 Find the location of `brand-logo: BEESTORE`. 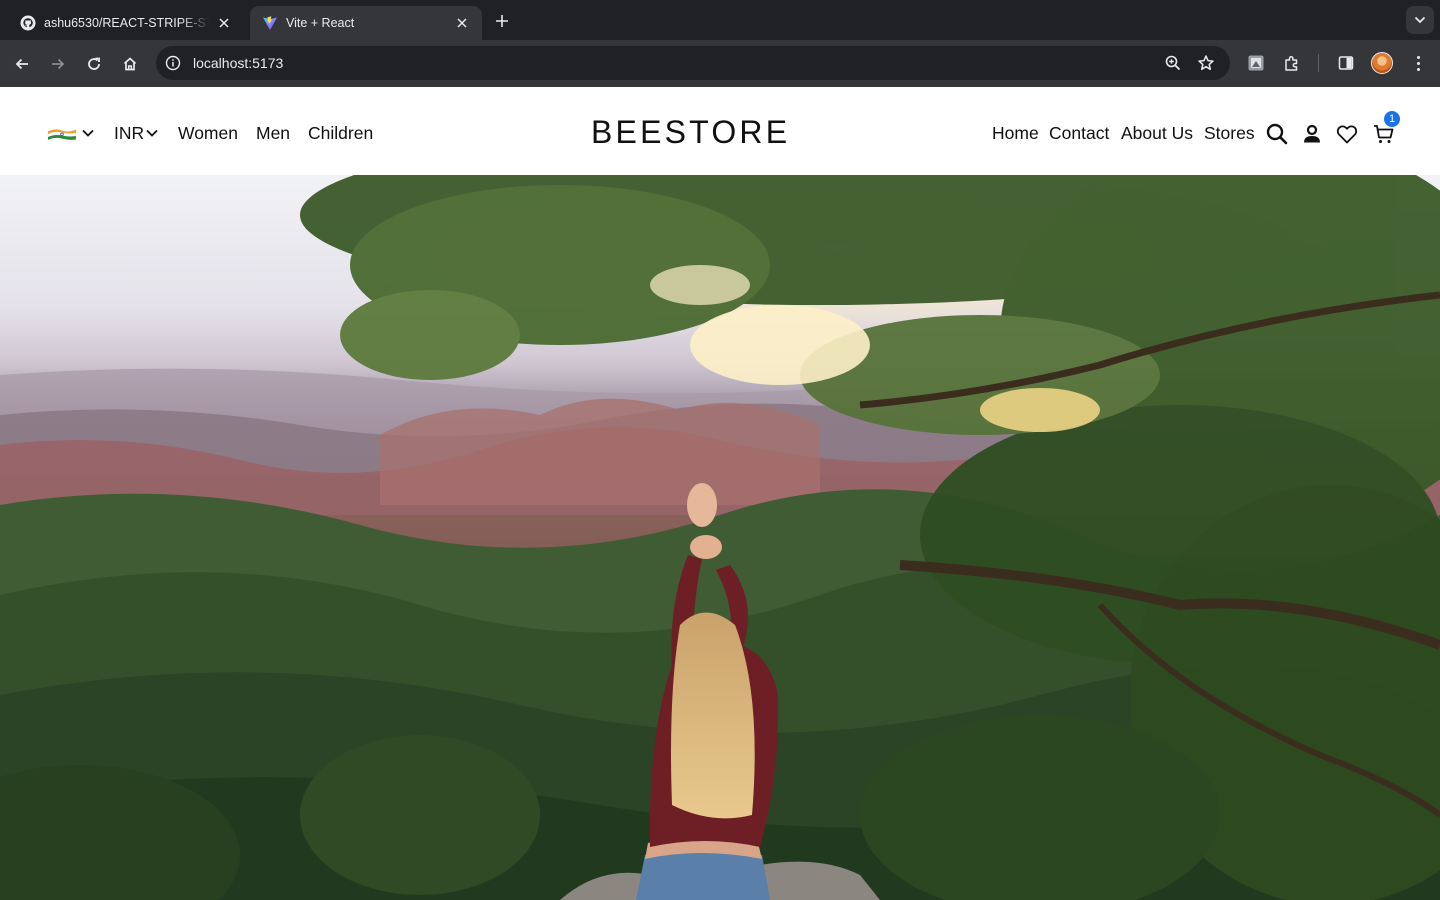

brand-logo: BEESTORE is located at coordinates (690, 132).